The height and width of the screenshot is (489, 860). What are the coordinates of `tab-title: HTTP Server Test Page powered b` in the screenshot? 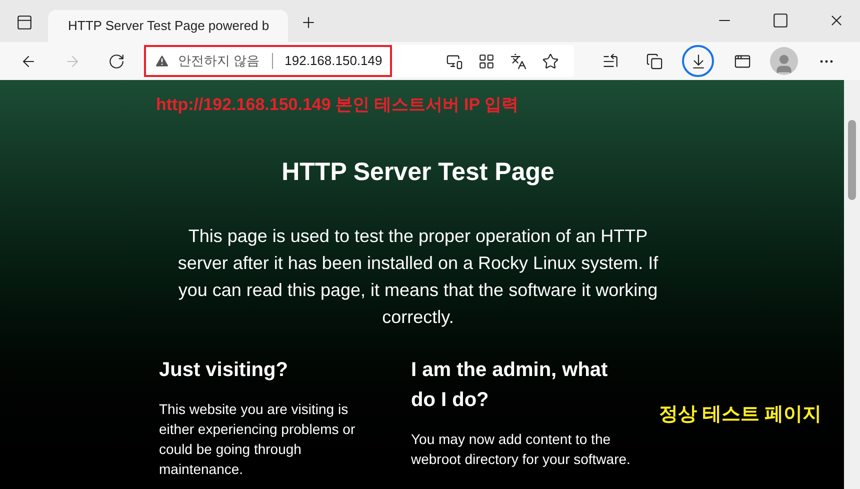 It's located at (169, 26).